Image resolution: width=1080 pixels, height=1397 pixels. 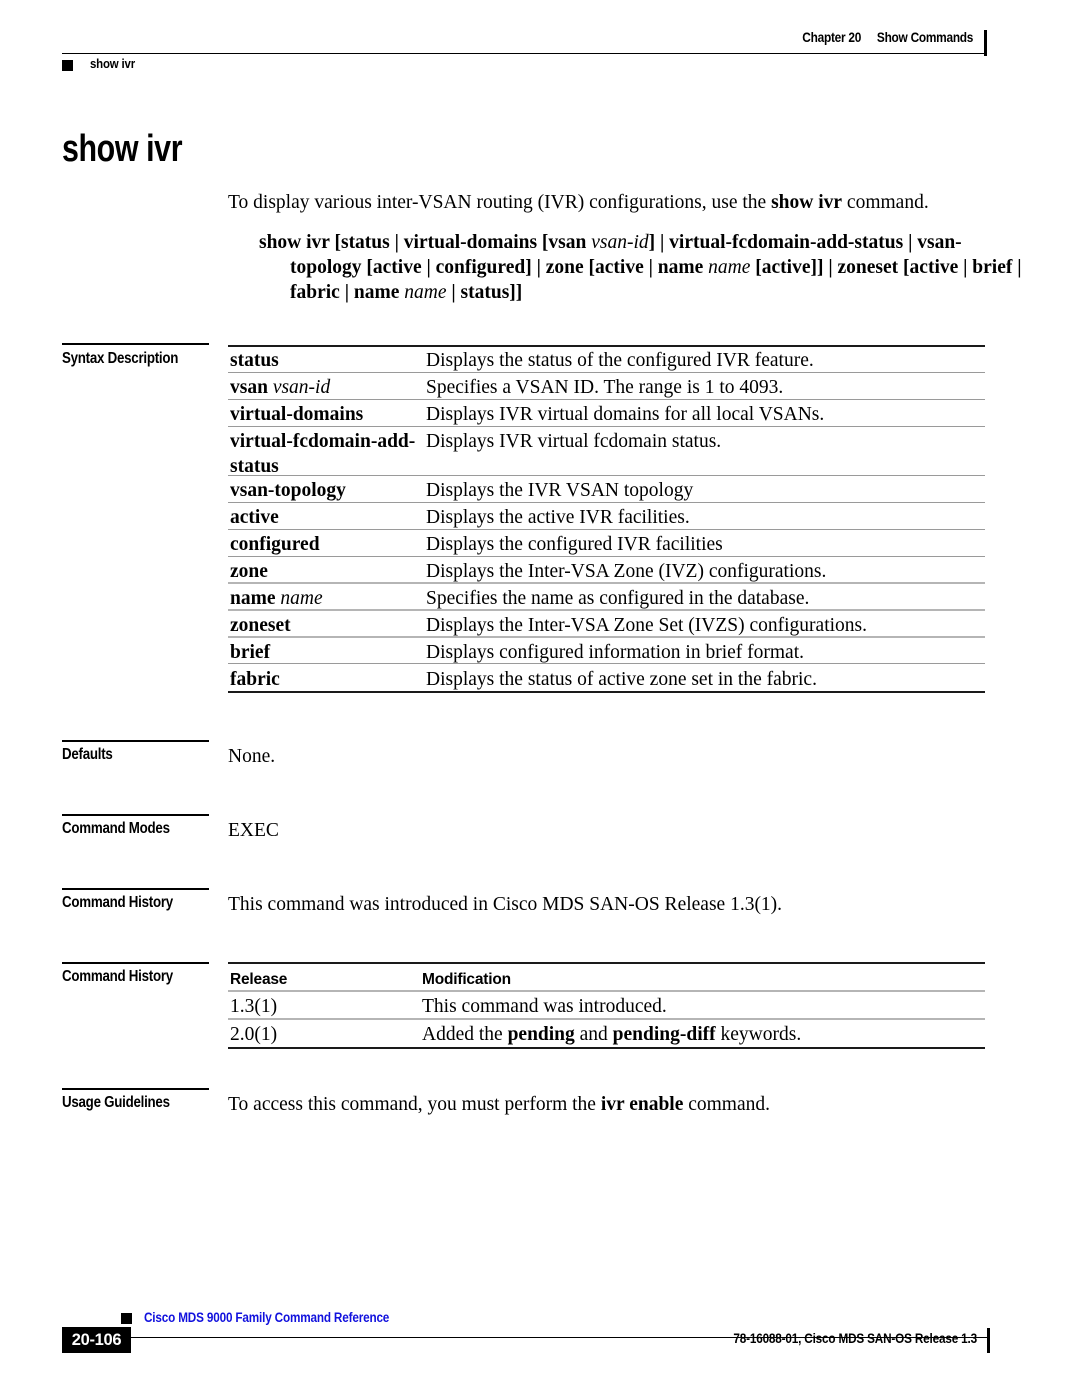 What do you see at coordinates (116, 828) in the screenshot?
I see `section-label-command-modes: Command Modes` at bounding box center [116, 828].